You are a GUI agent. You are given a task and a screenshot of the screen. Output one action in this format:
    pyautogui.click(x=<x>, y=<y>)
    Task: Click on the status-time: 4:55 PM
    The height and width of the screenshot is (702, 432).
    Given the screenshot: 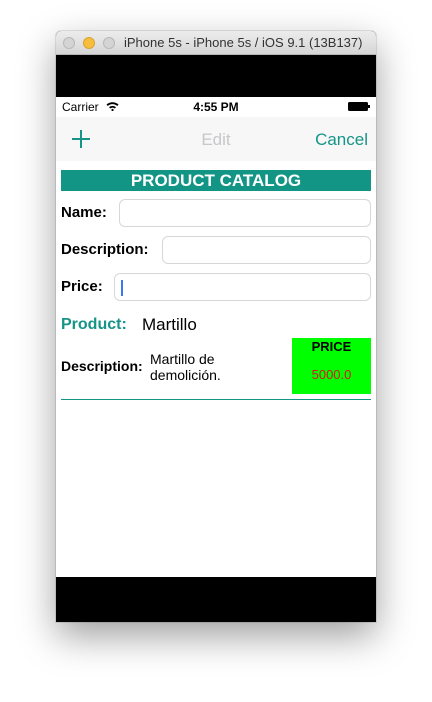 What is the action you would take?
    pyautogui.click(x=216, y=107)
    